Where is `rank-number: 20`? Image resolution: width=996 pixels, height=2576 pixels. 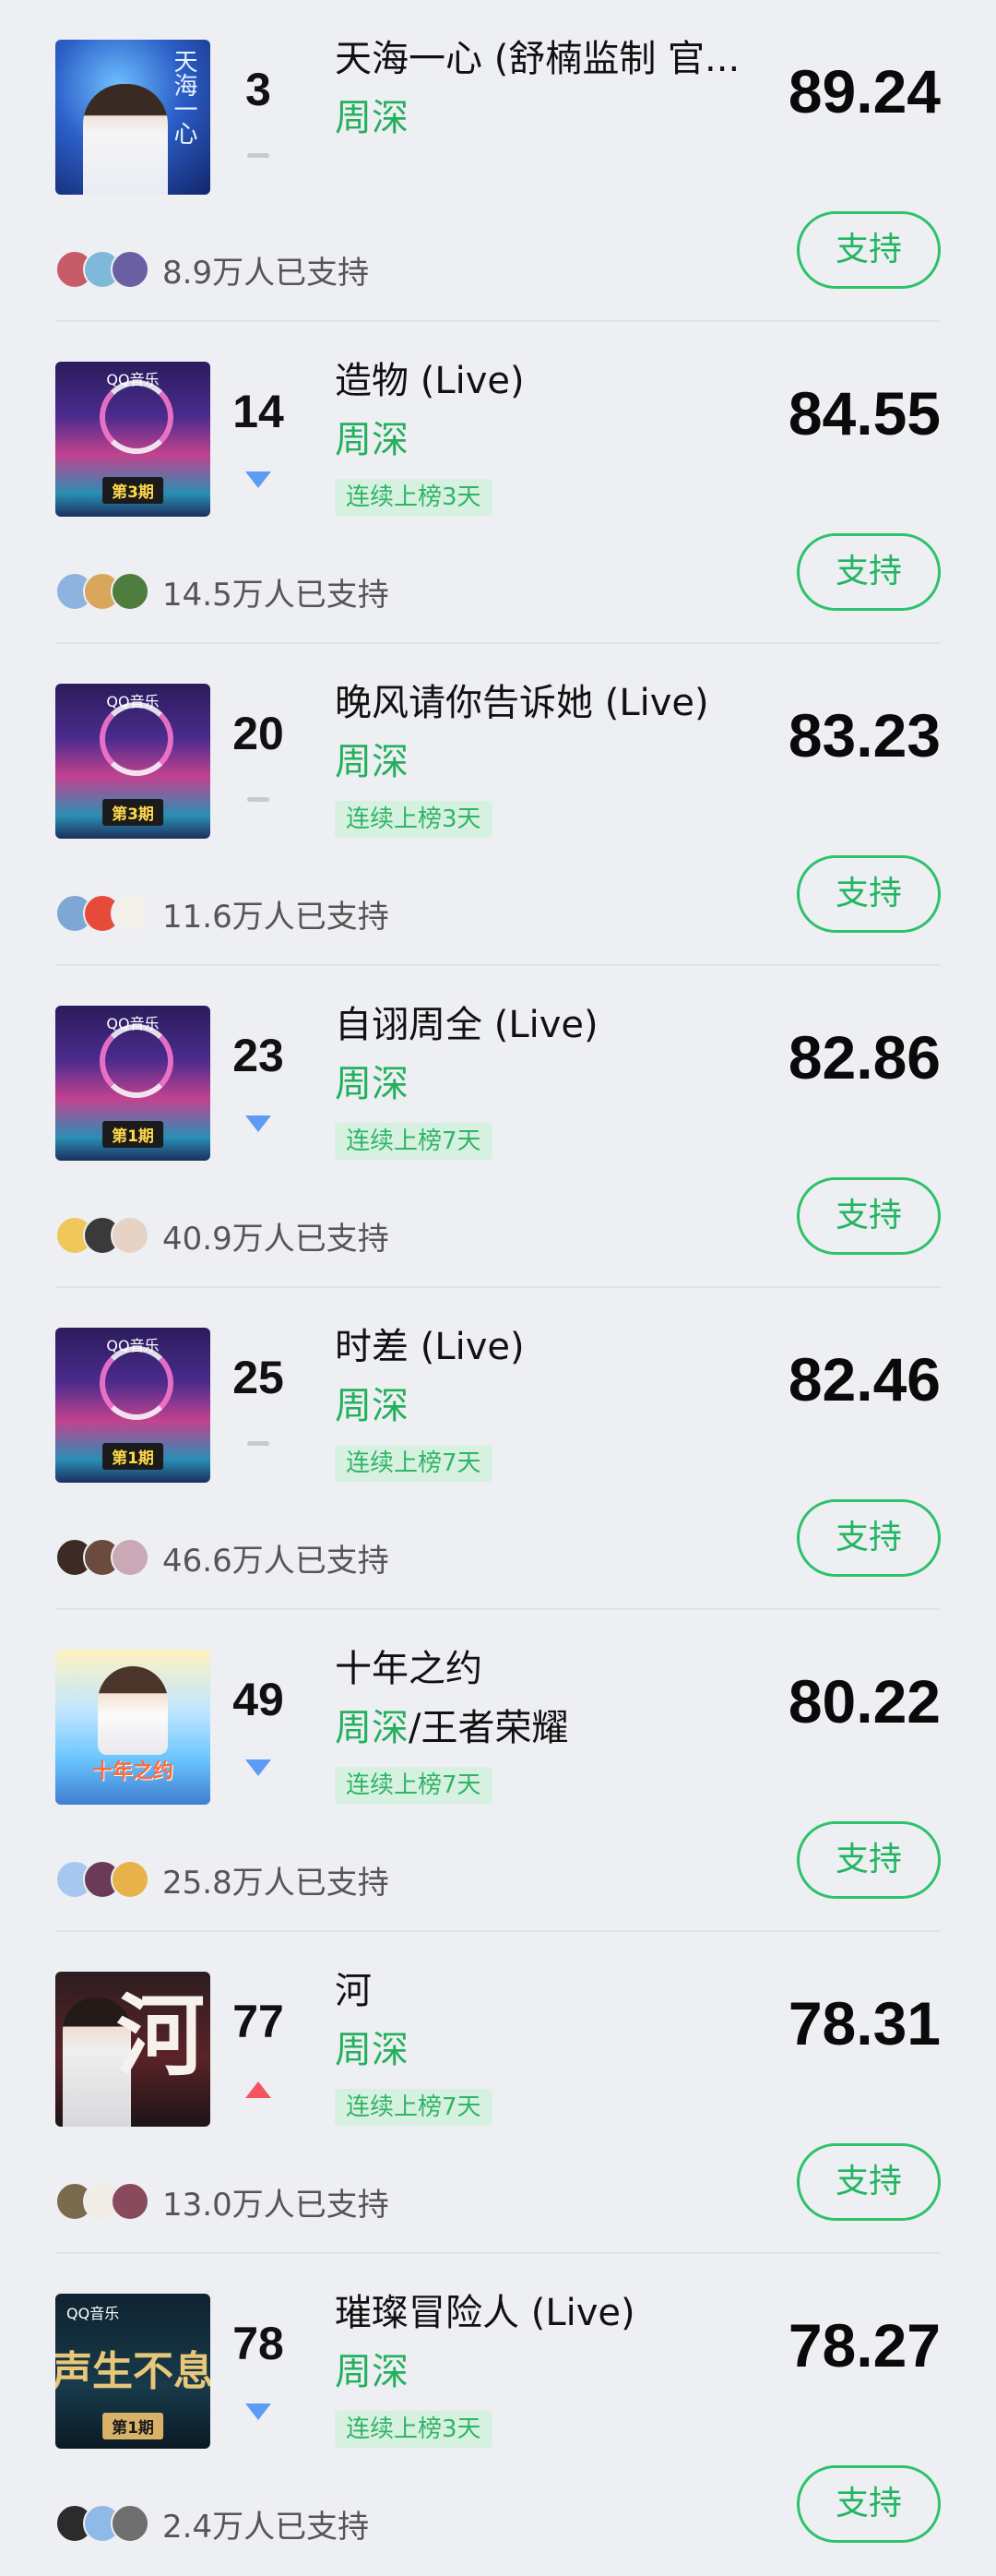
rank-number: 20 is located at coordinates (258, 734).